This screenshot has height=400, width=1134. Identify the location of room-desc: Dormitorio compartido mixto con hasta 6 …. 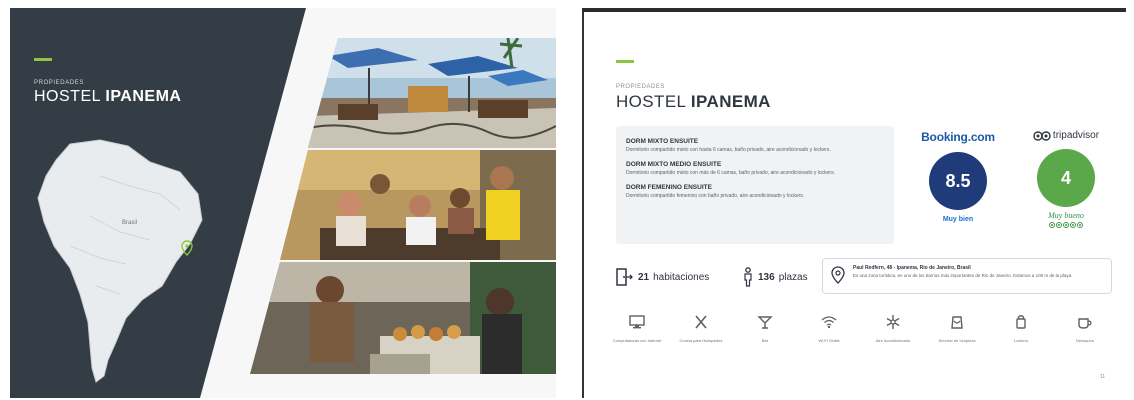
(728, 150).